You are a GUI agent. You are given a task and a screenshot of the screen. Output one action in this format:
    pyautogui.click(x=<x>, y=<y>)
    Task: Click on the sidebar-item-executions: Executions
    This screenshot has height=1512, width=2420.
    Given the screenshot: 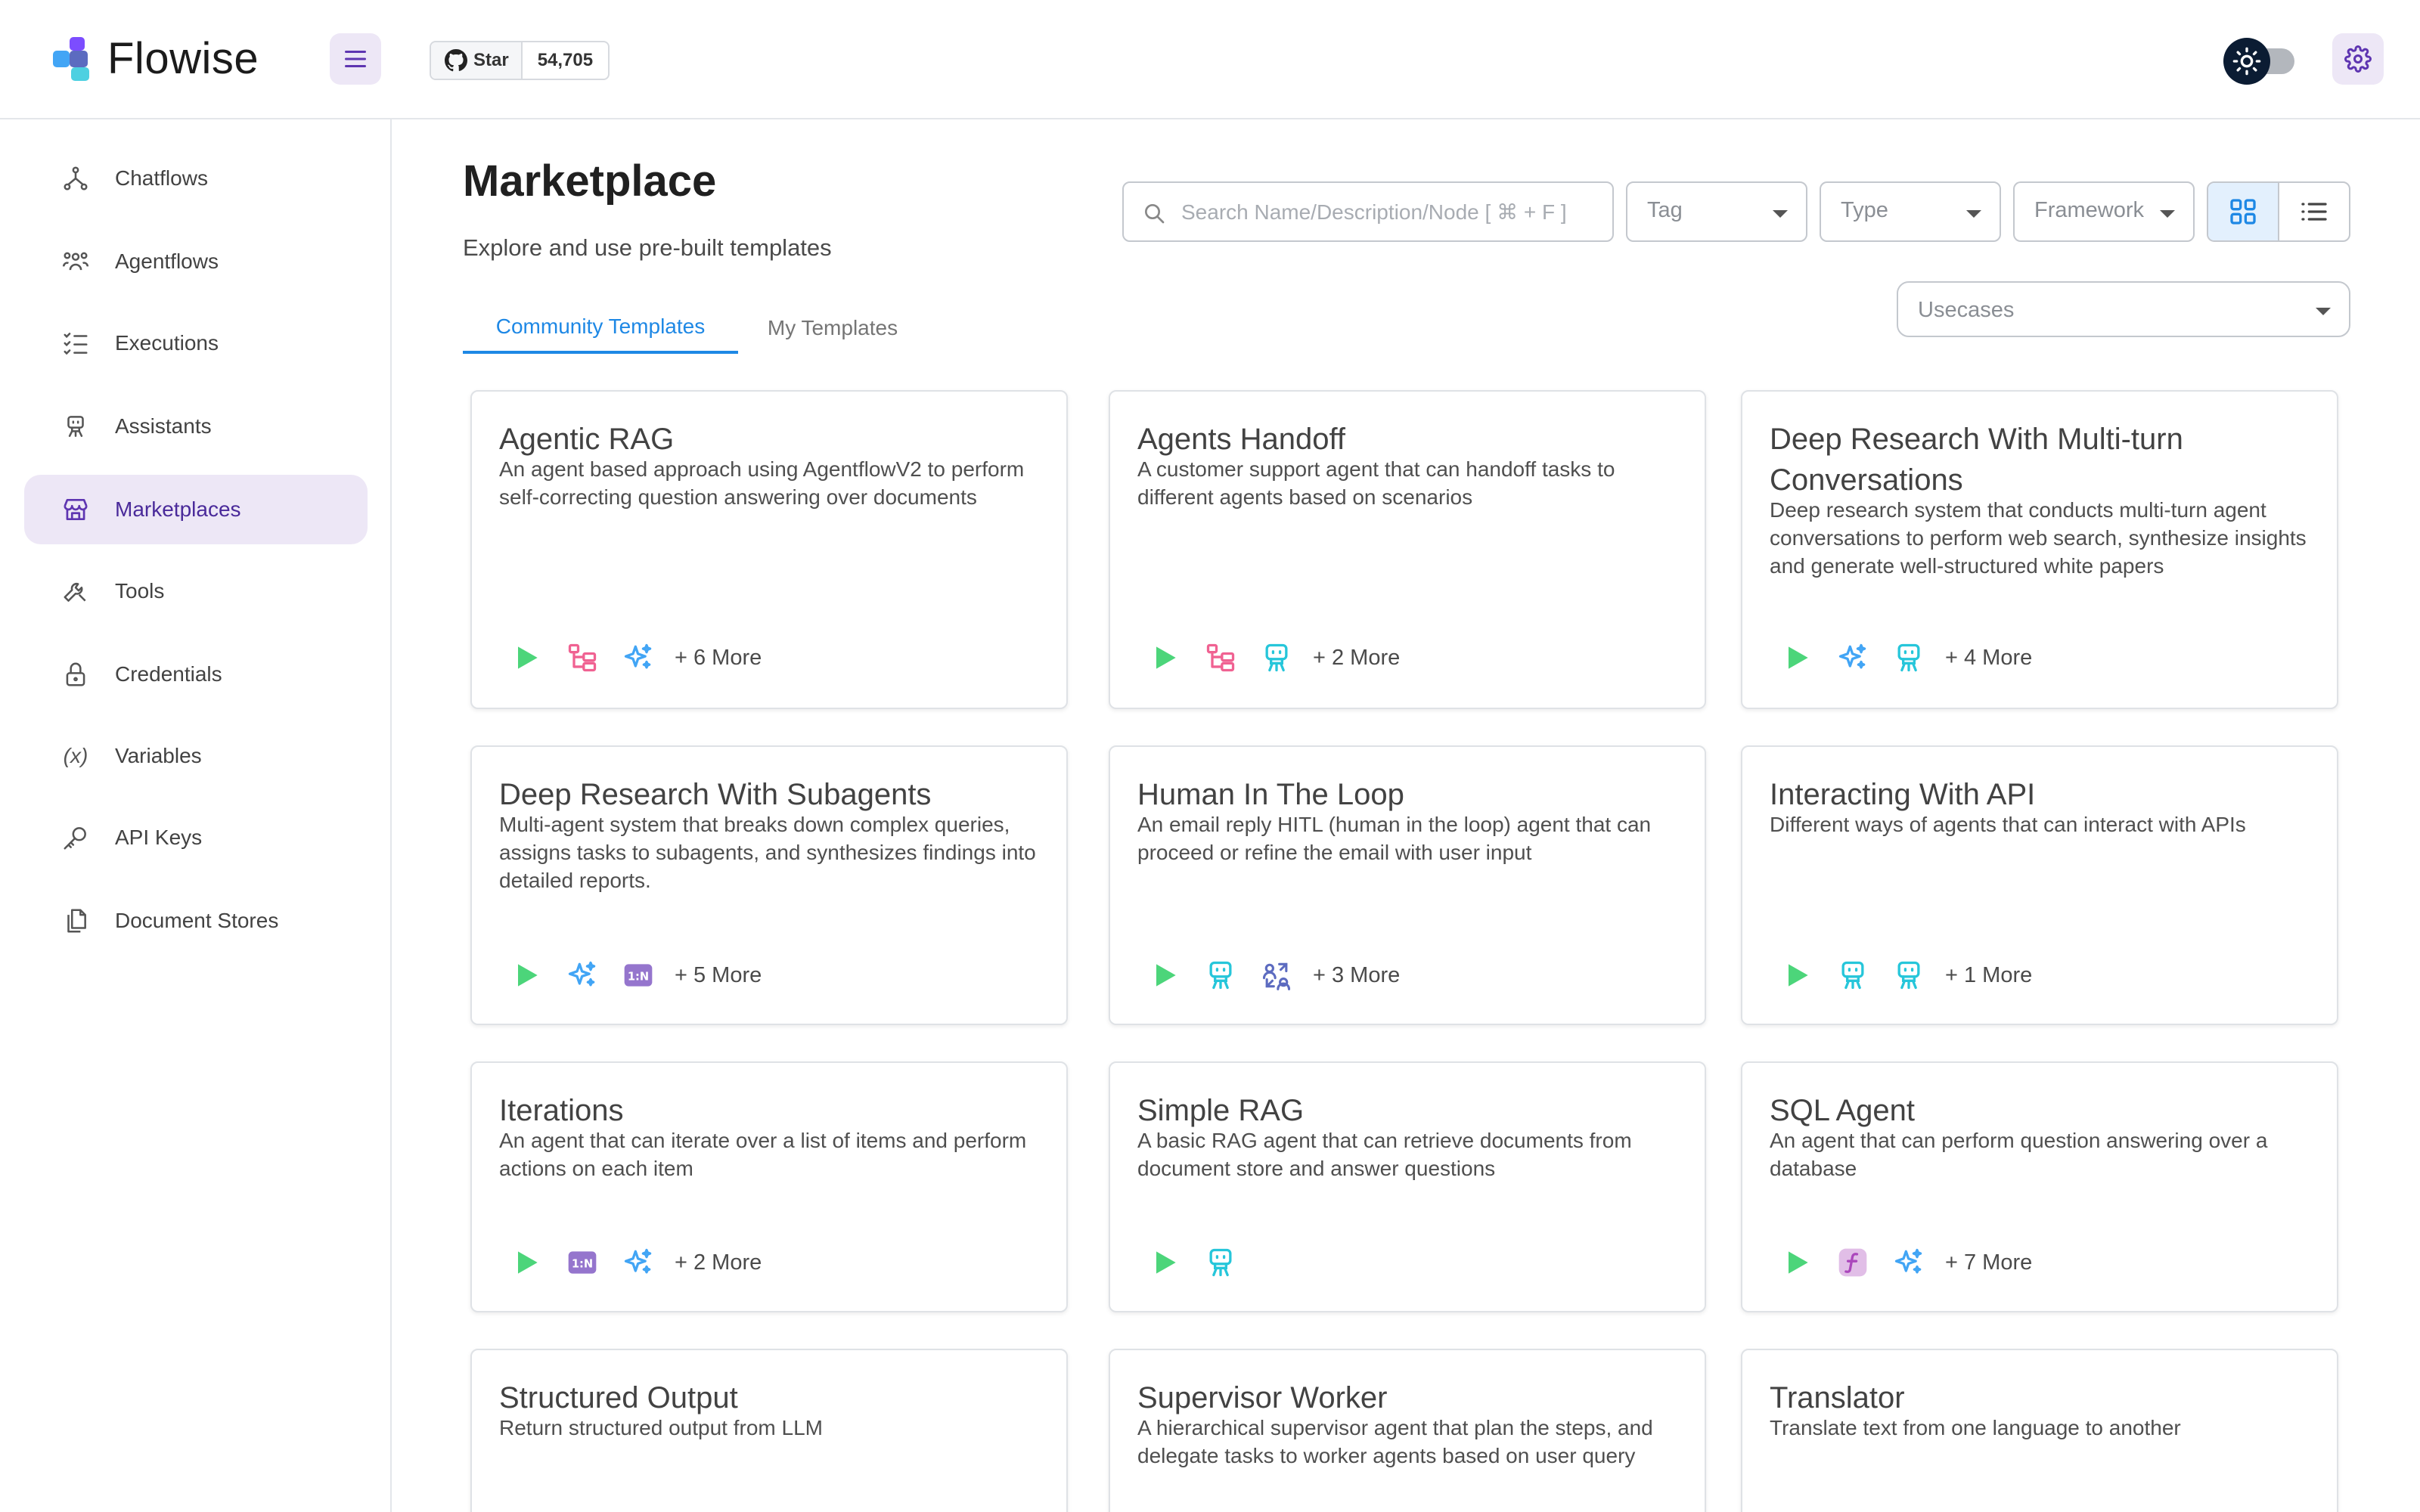 What is the action you would take?
    pyautogui.click(x=196, y=343)
    